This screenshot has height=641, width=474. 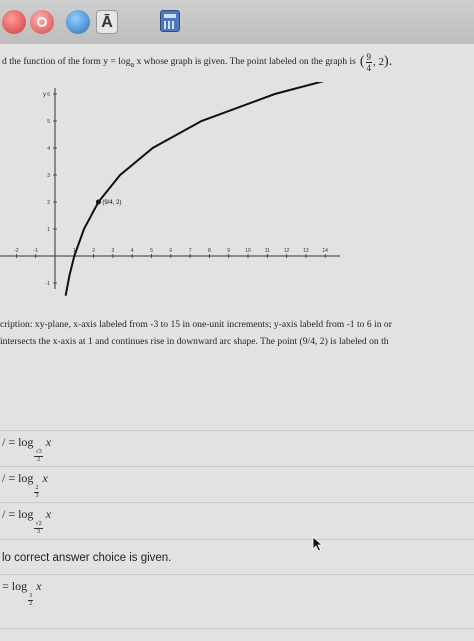 I want to click on labeled-point, so click(x=98, y=202).